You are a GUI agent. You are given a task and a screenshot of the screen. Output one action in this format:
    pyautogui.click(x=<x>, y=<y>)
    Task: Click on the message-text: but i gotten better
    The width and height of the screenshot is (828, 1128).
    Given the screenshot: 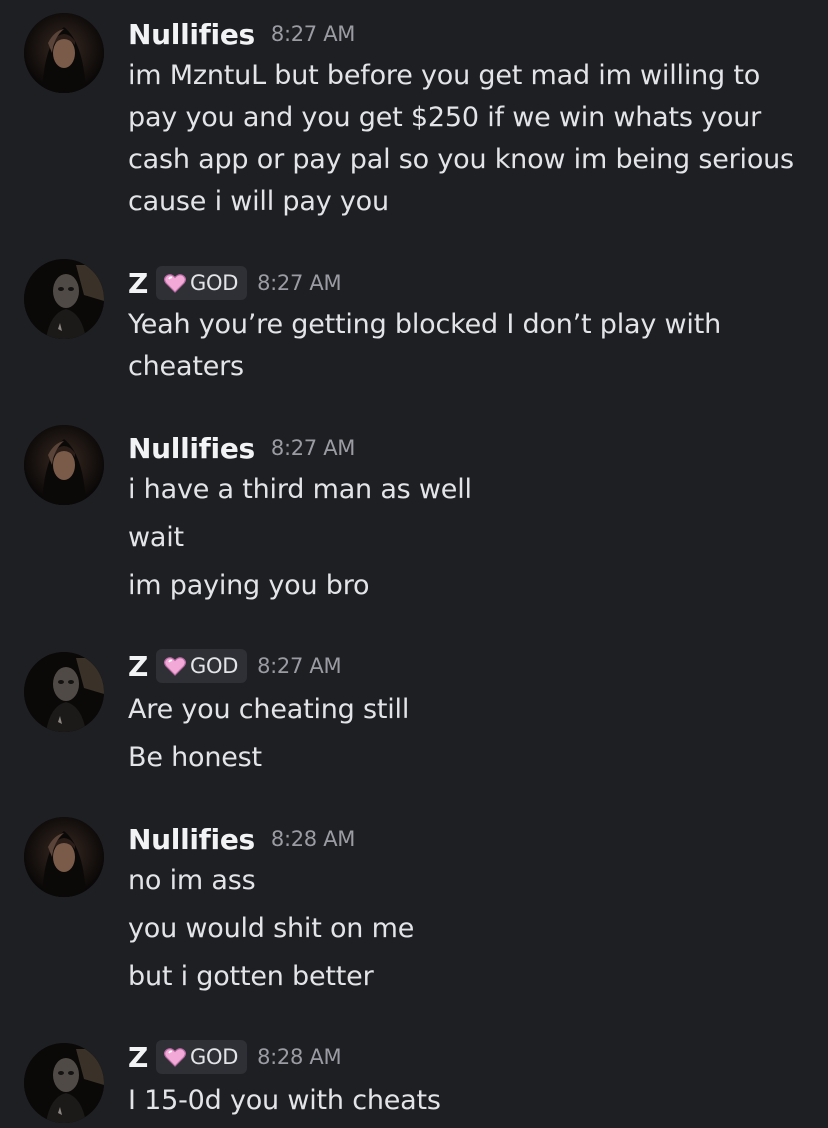 What is the action you would take?
    pyautogui.click(x=251, y=976)
    